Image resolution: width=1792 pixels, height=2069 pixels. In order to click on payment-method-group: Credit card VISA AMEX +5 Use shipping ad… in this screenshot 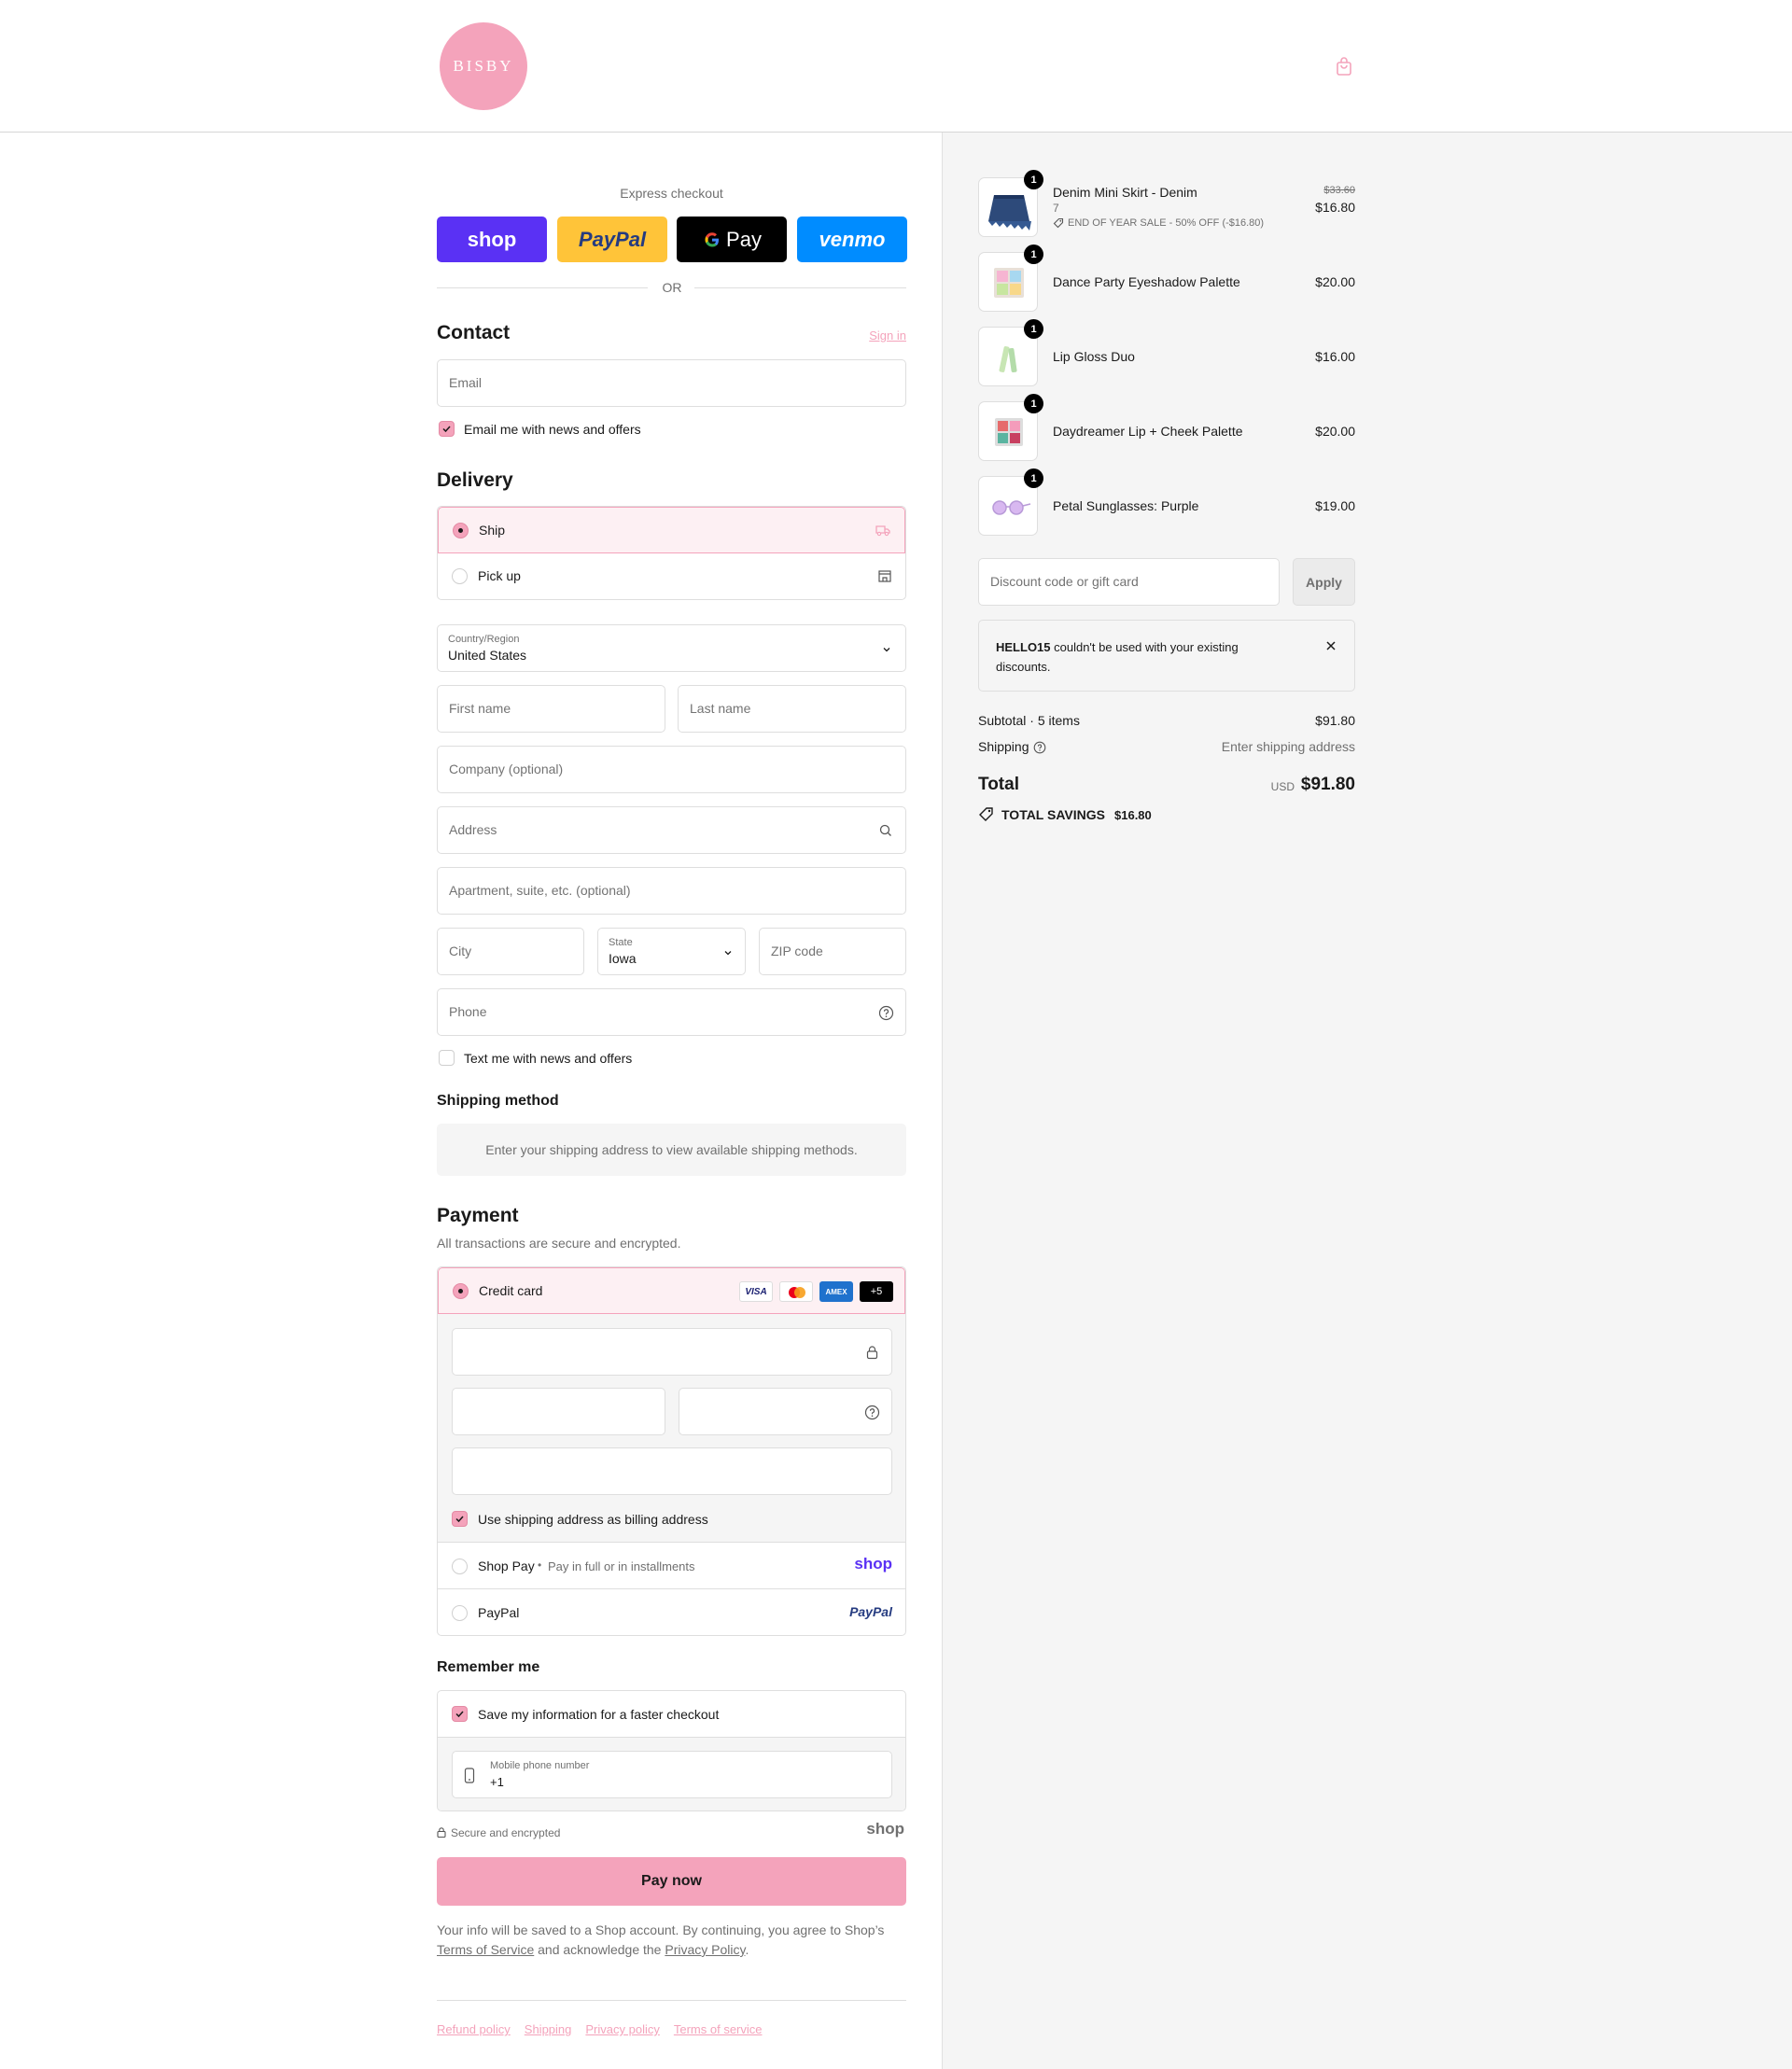, I will do `click(671, 1451)`.